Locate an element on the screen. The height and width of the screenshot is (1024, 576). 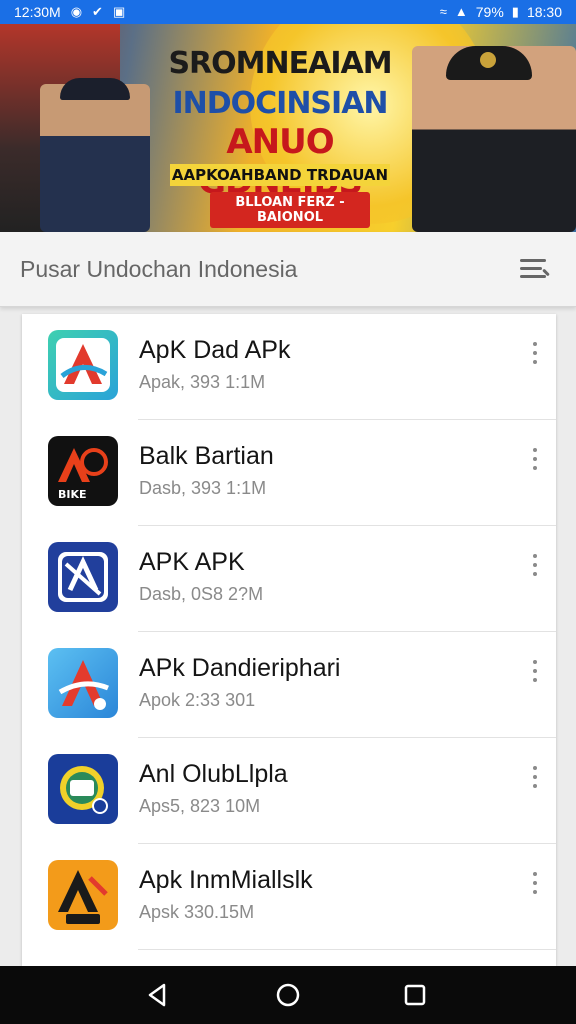
list-item: ApK Dad APk Apak, 393 1:1M is located at coordinates (289, 367).